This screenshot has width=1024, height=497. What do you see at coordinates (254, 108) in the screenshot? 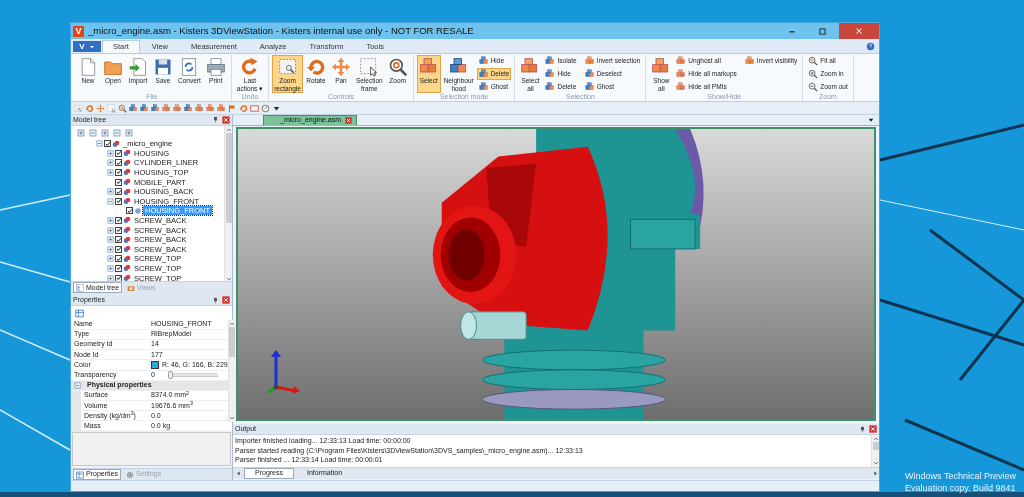
I see `rectangle-icon` at bounding box center [254, 108].